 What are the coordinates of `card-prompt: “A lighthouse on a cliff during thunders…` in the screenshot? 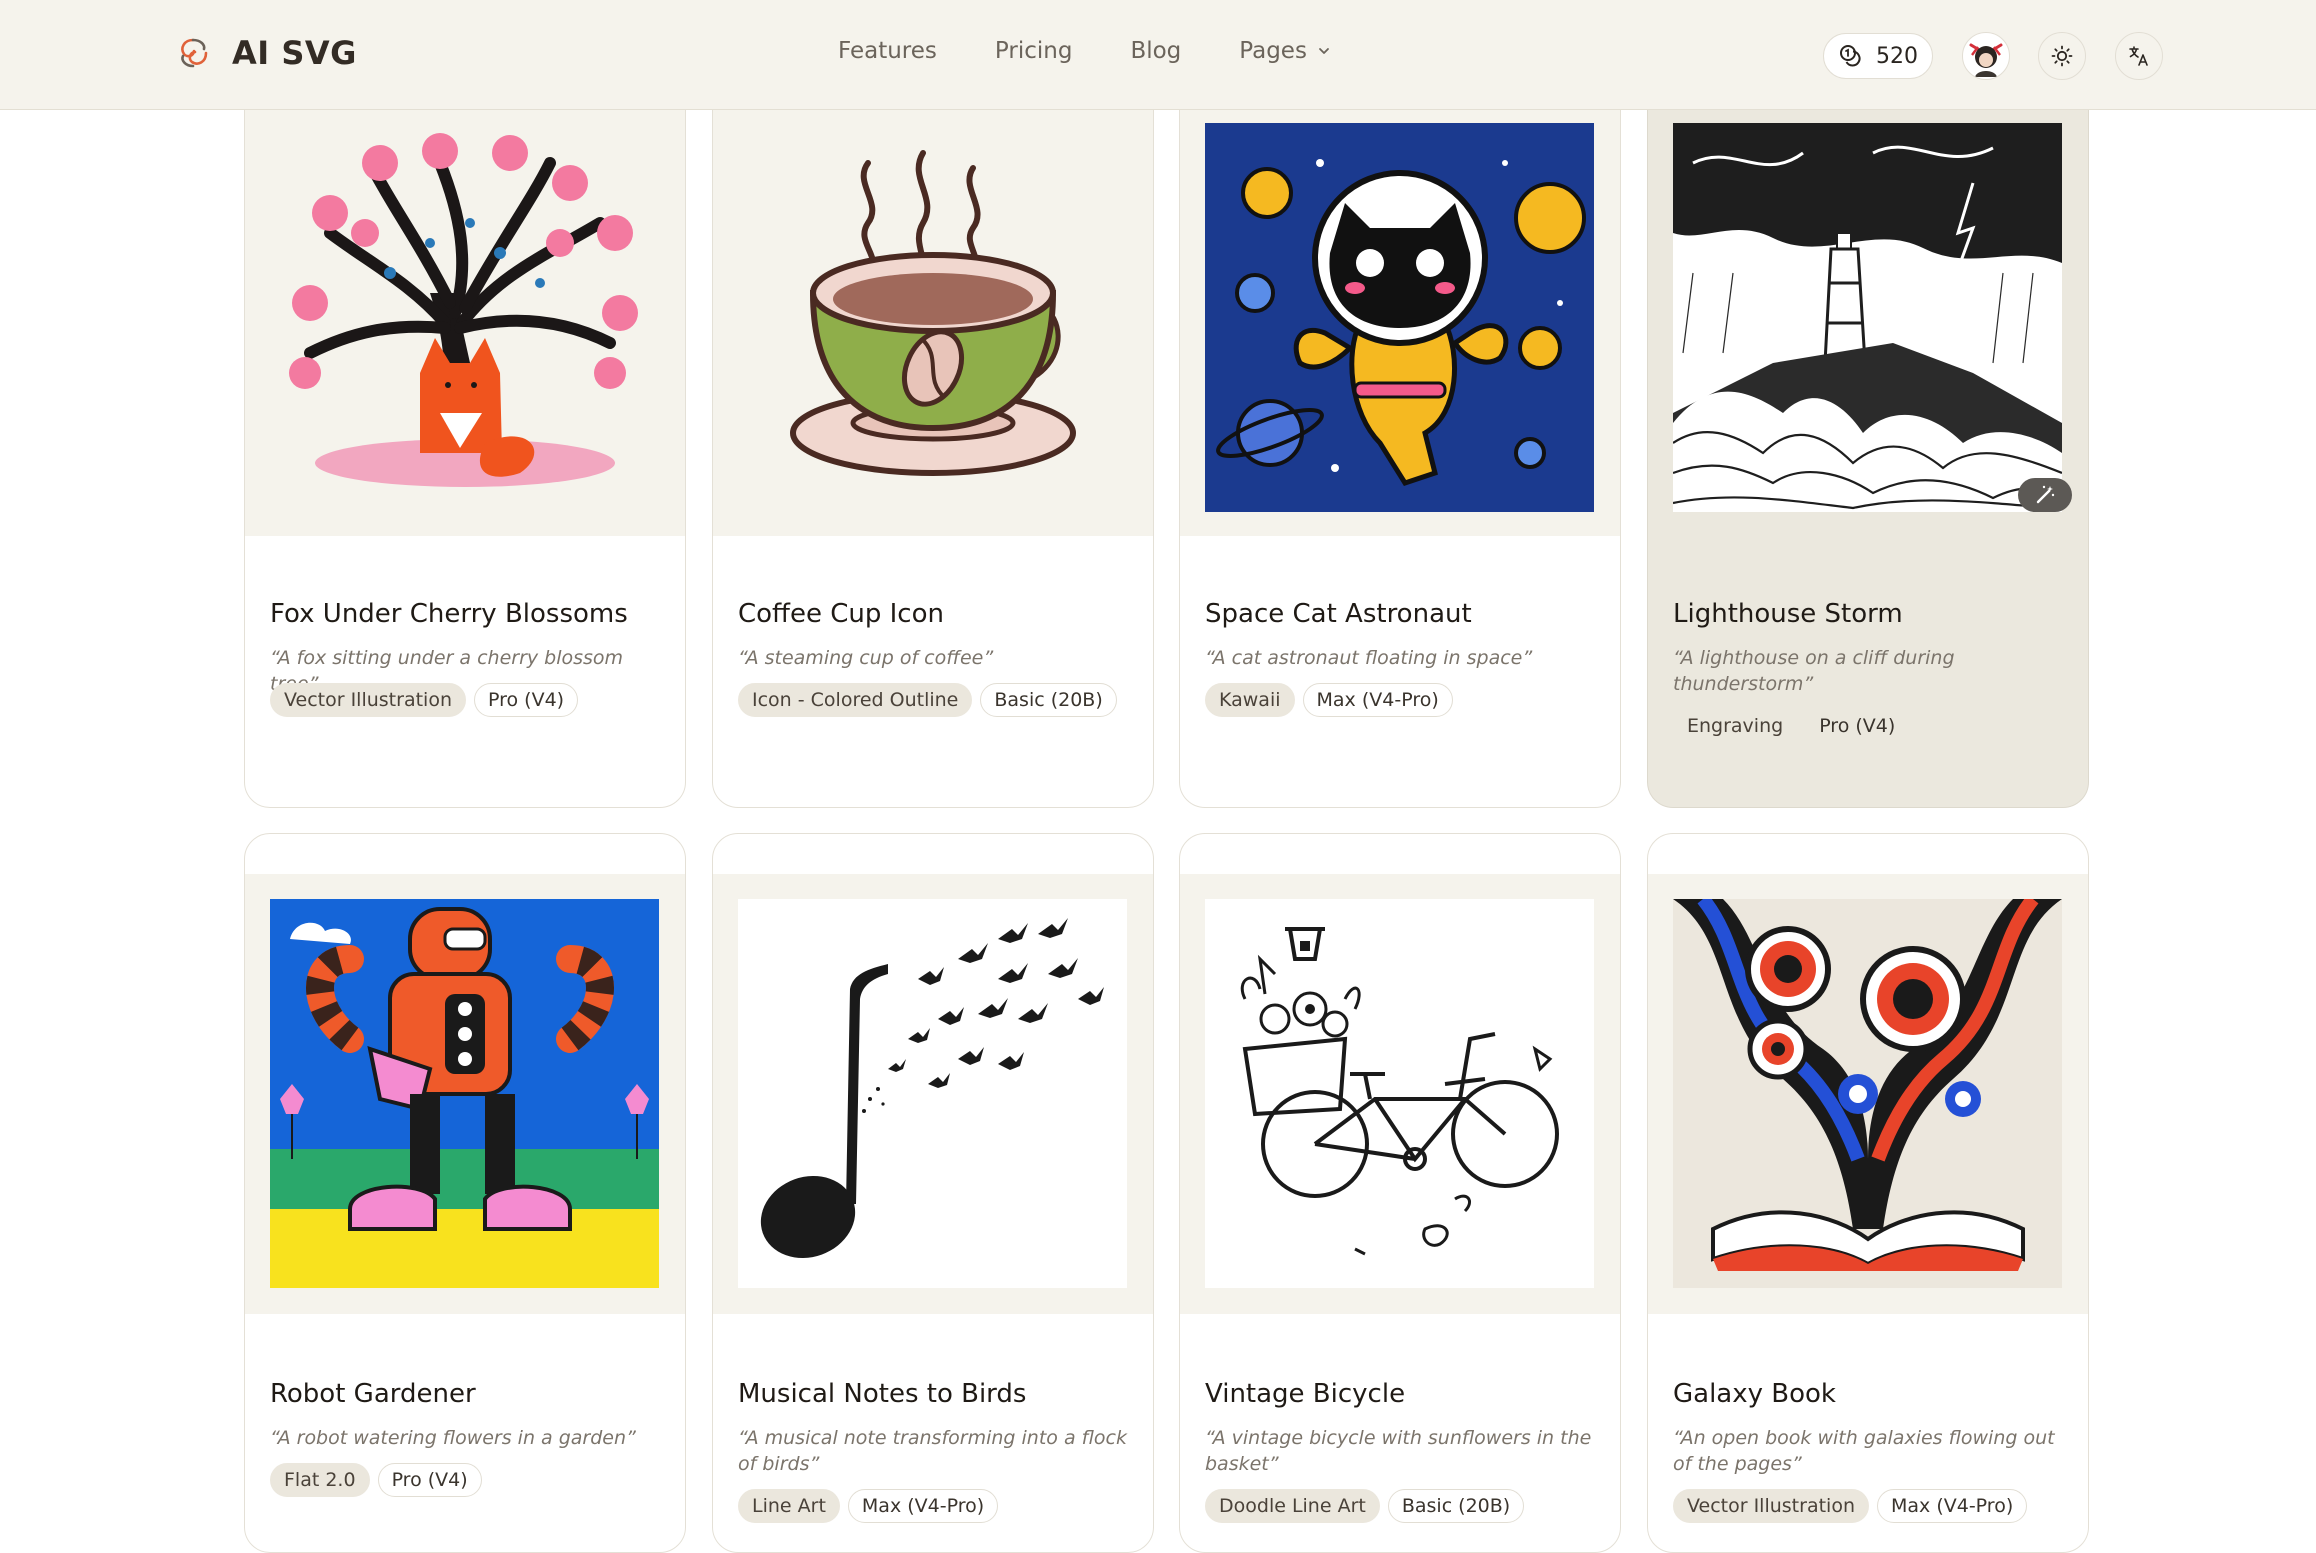 It's located at (1814, 671).